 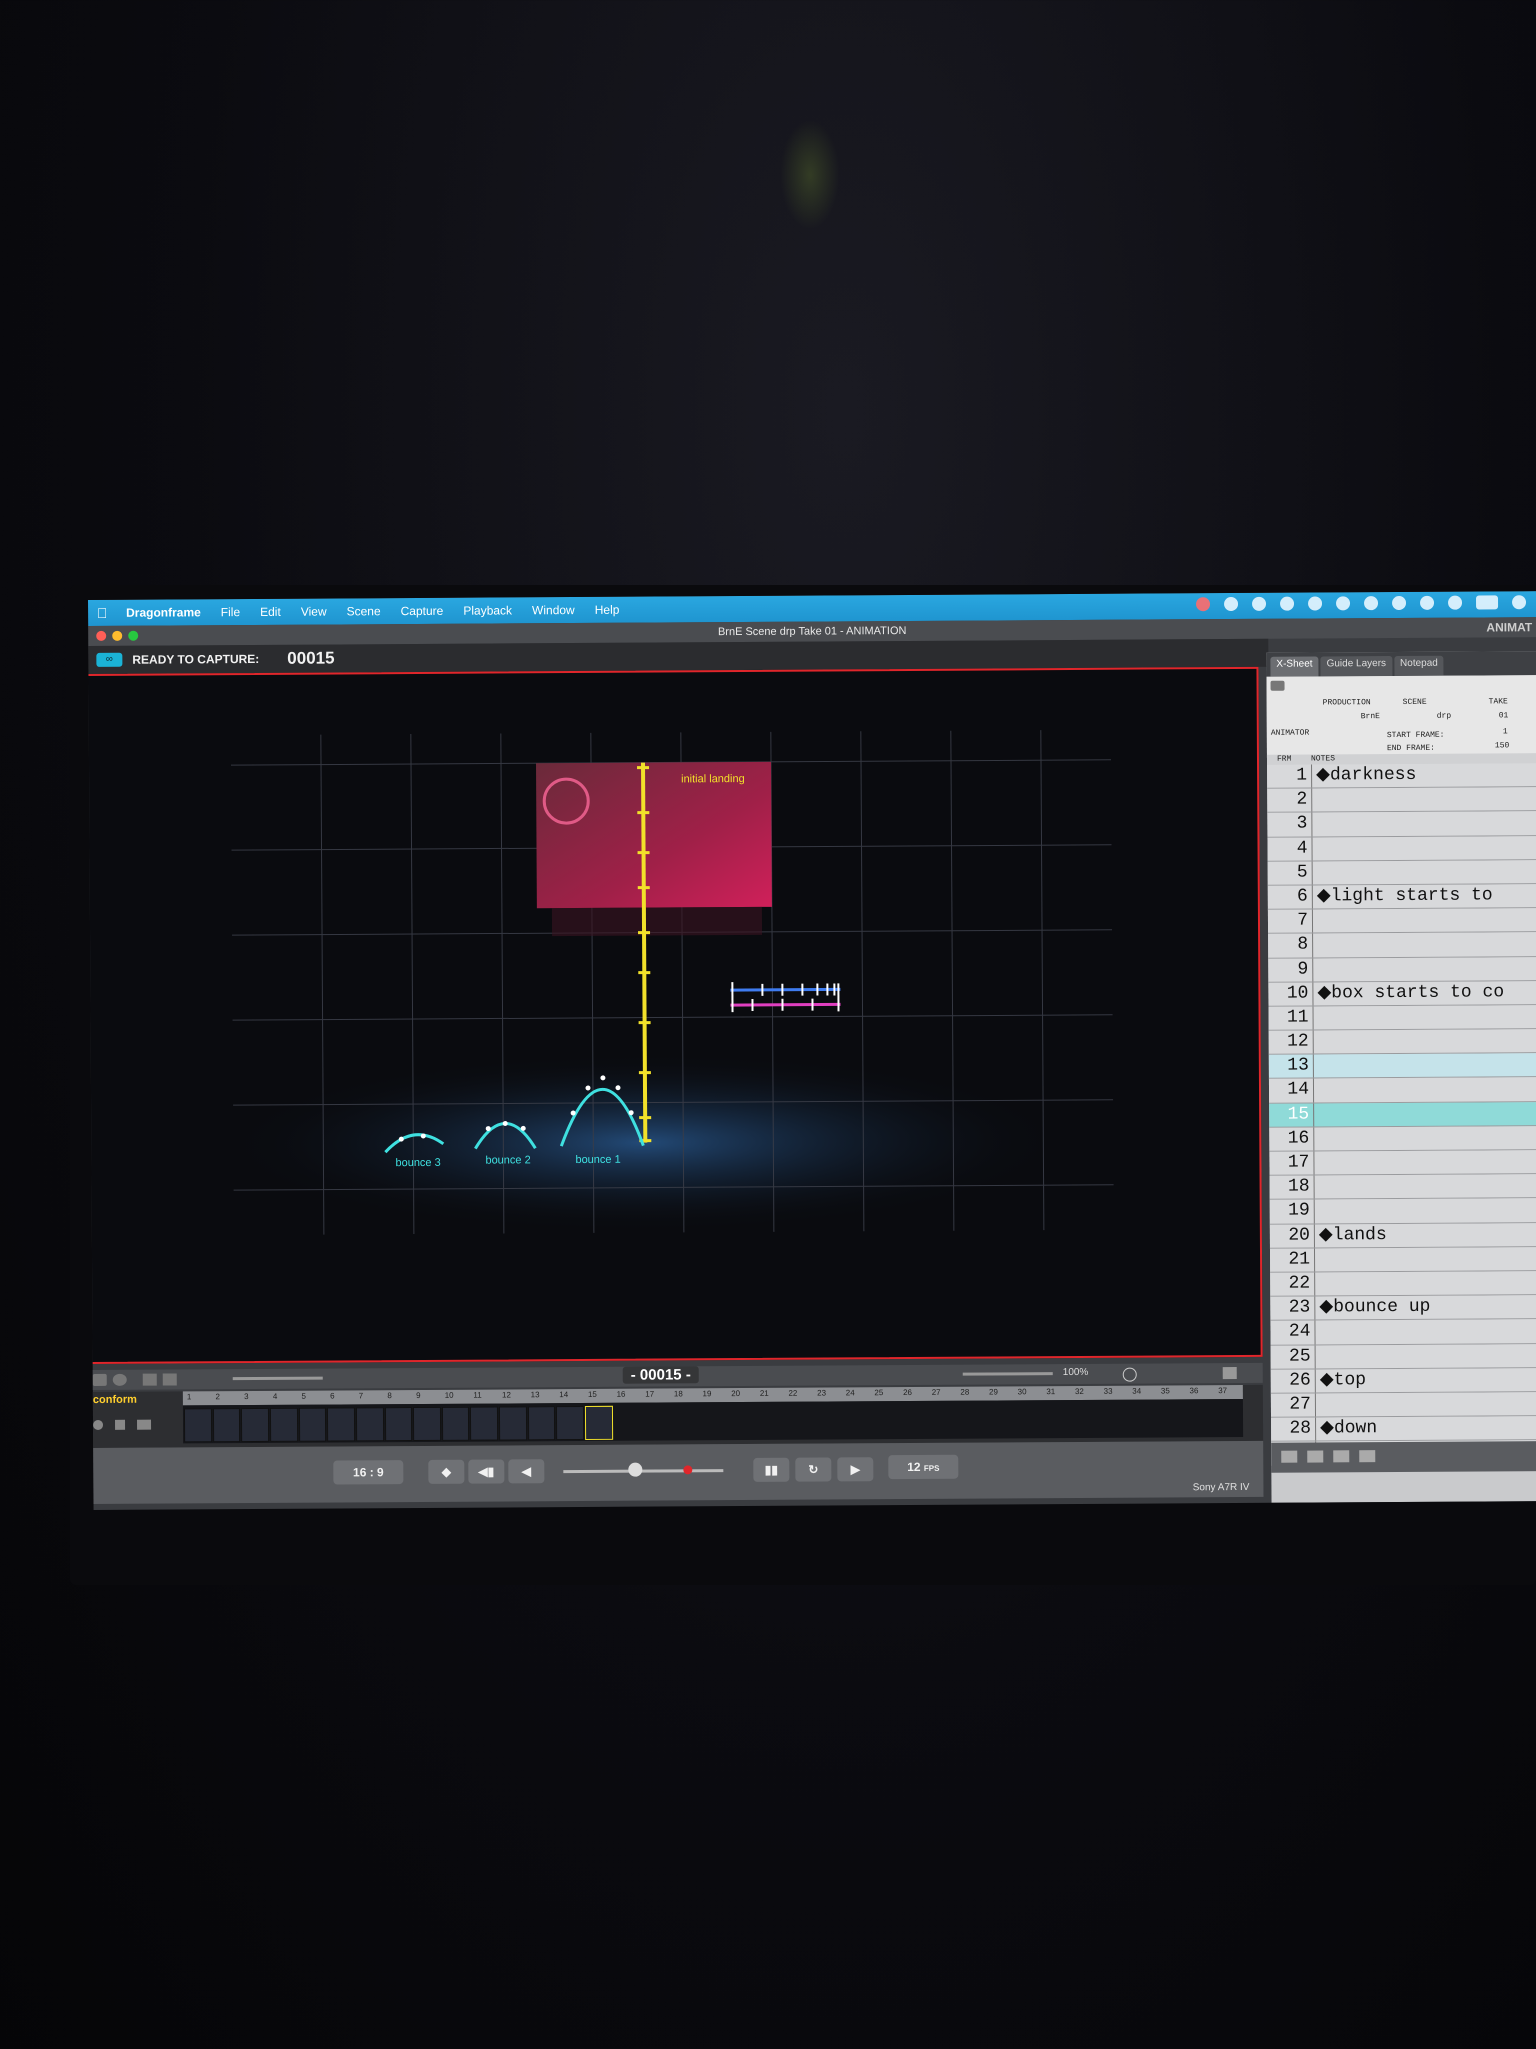 What do you see at coordinates (850, 1392) in the screenshot?
I see `ruler-frame-number: 24` at bounding box center [850, 1392].